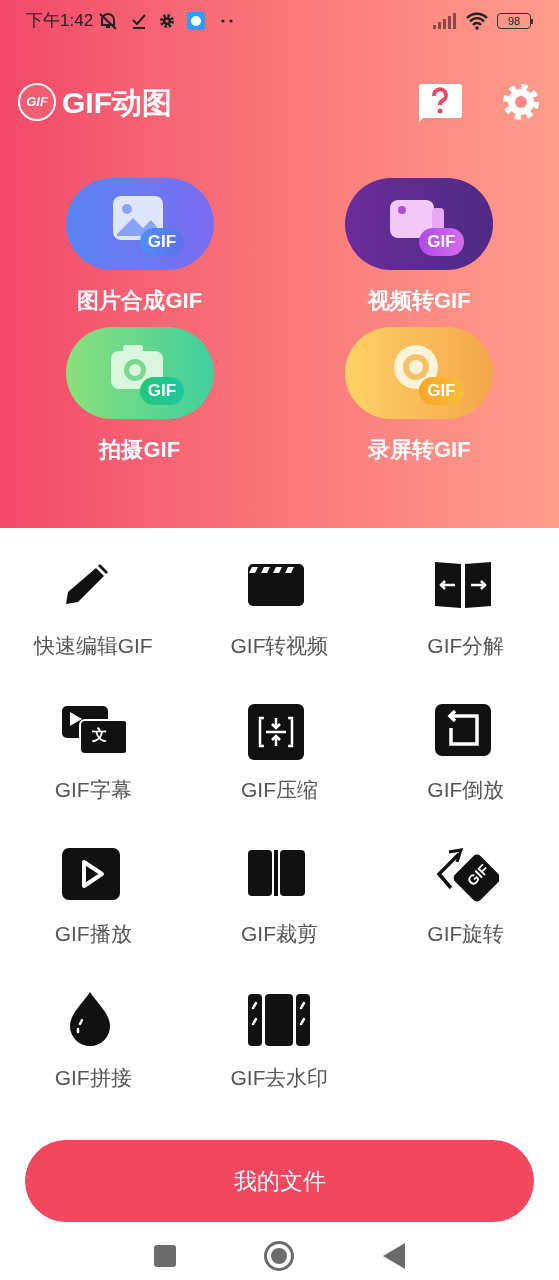  Describe the element at coordinates (419, 301) in the screenshot. I see `feature-label: 视频转GIF` at that location.